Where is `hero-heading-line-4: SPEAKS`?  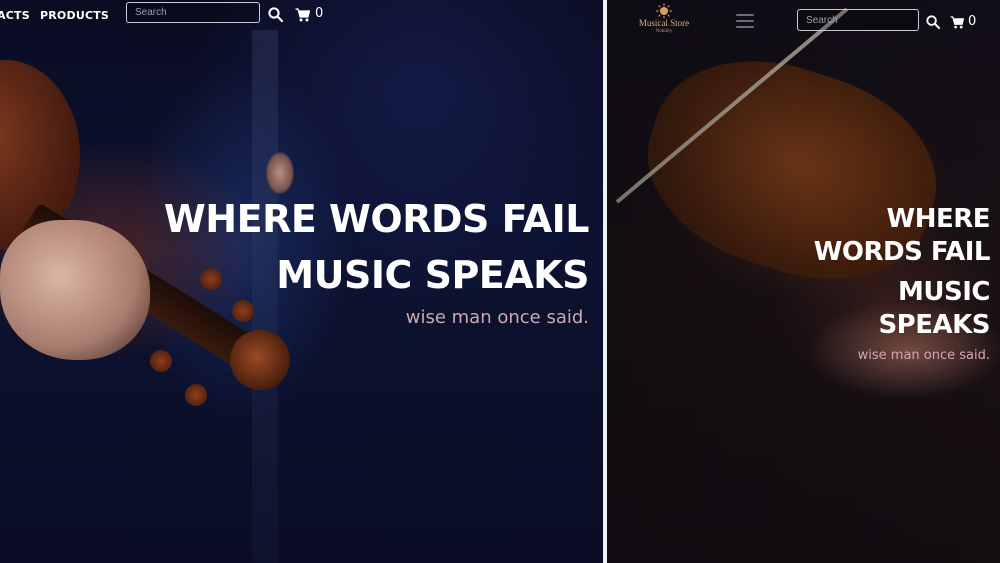 hero-heading-line-4: SPEAKS is located at coordinates (934, 325).